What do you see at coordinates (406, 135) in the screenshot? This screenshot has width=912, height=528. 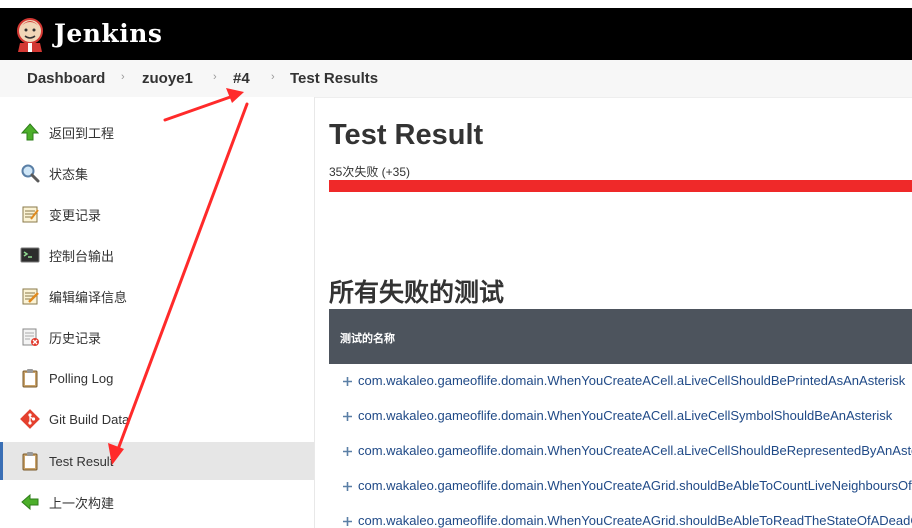 I see `page-title: Test Result` at bounding box center [406, 135].